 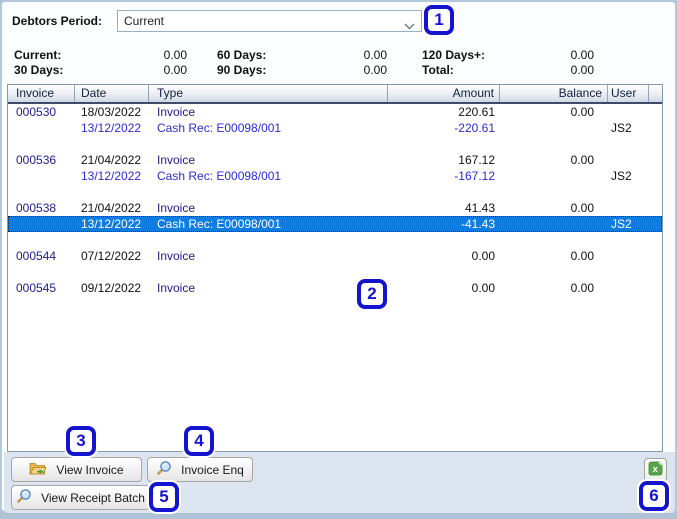 I want to click on col-header-spacer, so click(x=653, y=93).